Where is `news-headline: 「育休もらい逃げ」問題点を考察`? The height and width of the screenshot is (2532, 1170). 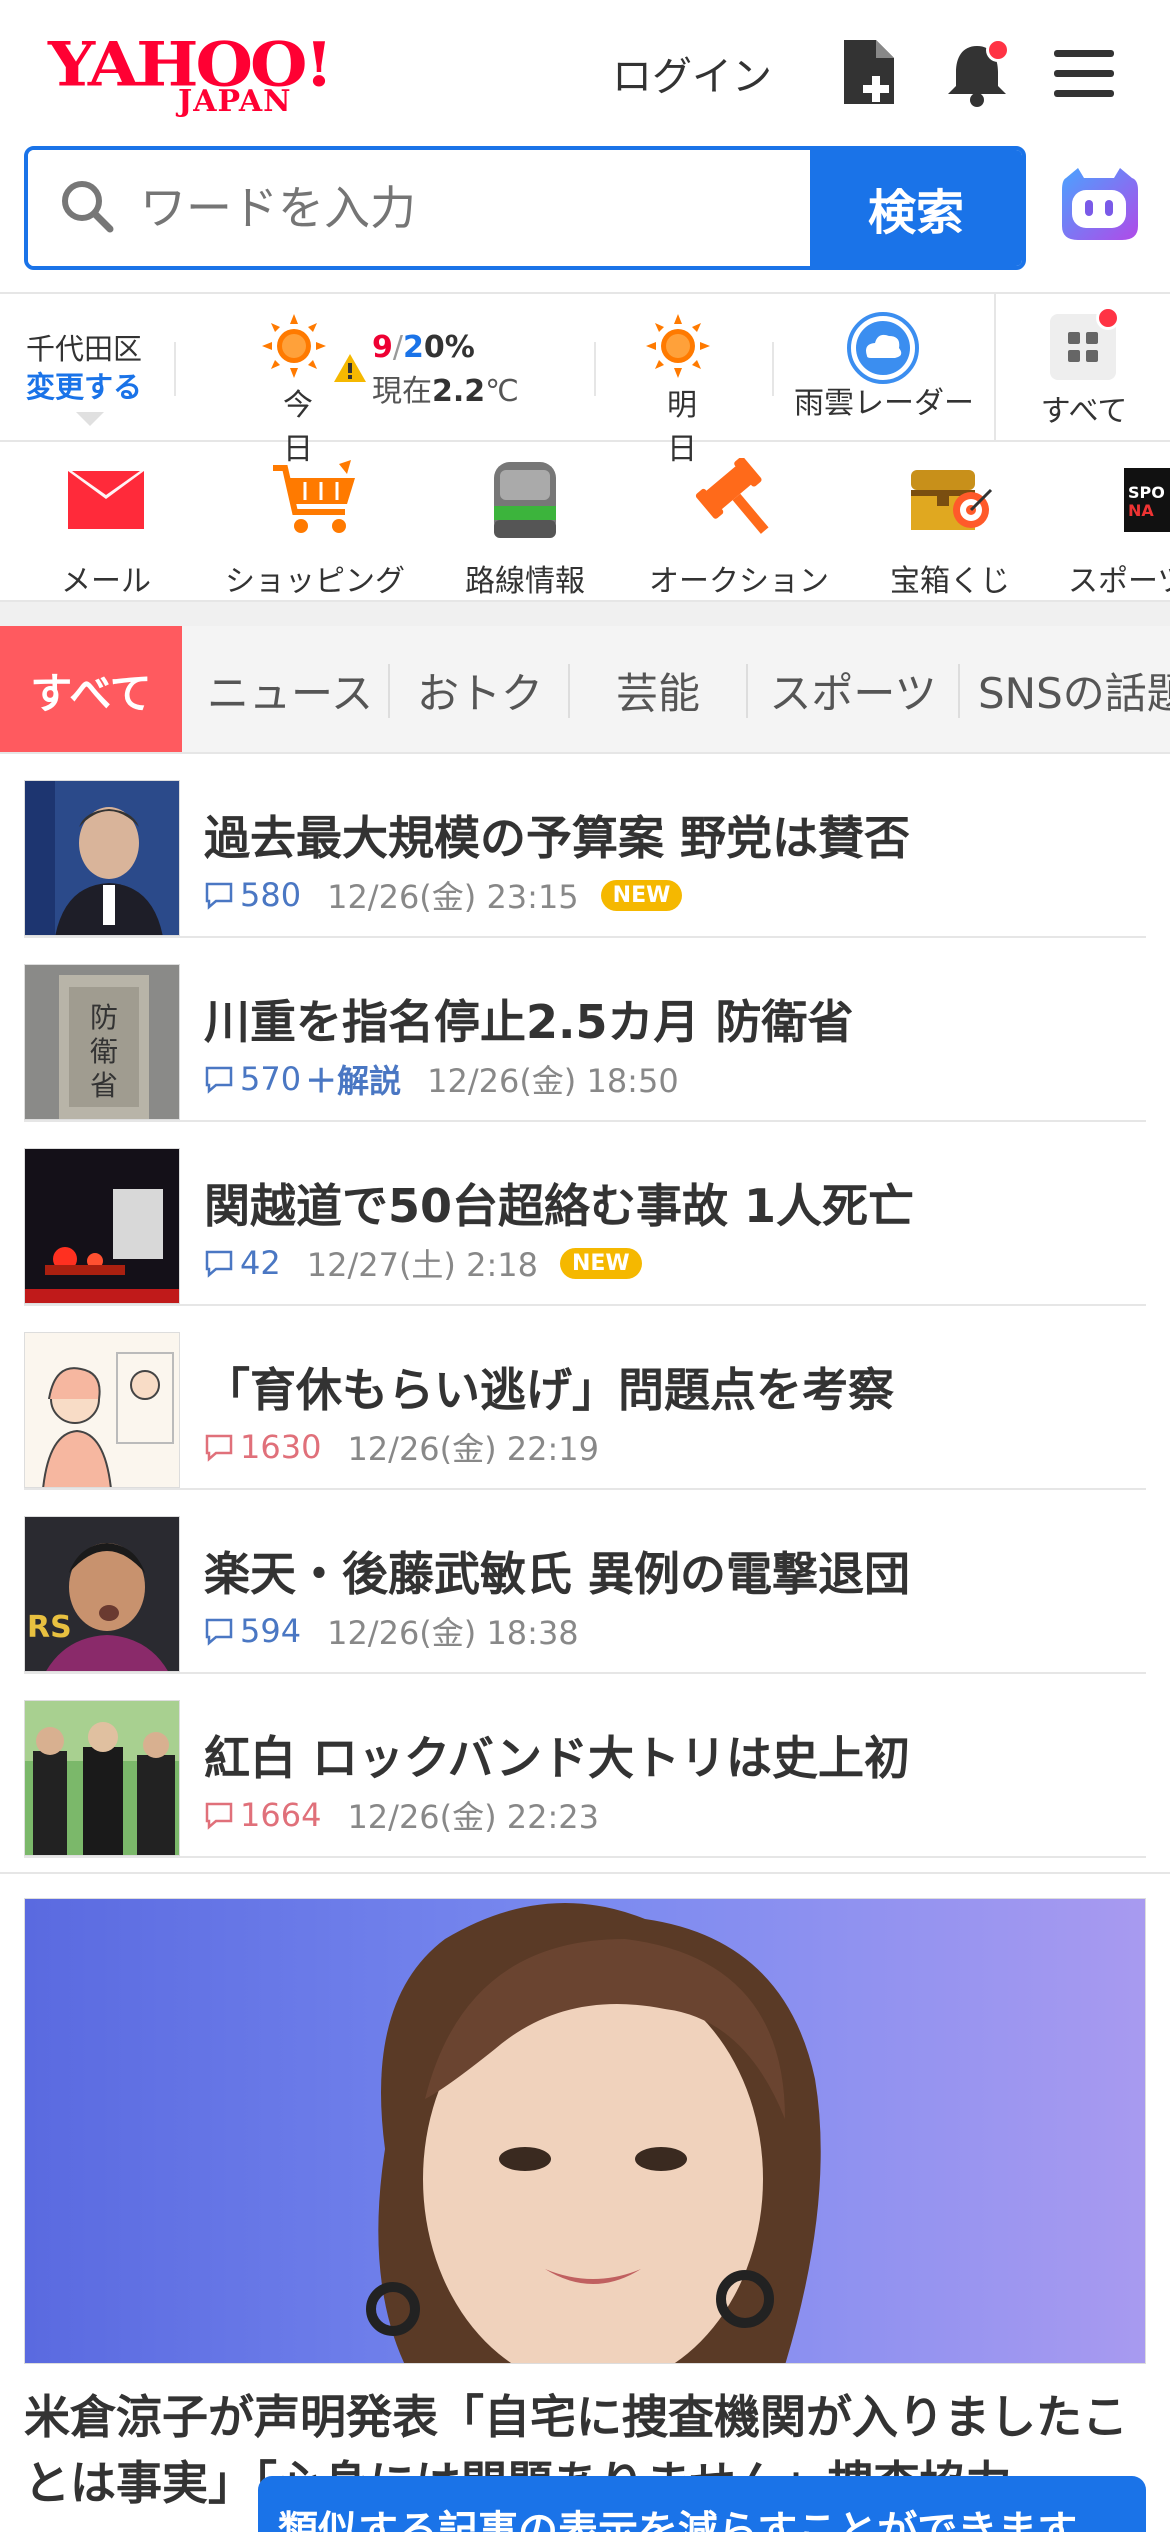 news-headline: 「育休もらい逃げ」問題点を考察 is located at coordinates (549, 1390).